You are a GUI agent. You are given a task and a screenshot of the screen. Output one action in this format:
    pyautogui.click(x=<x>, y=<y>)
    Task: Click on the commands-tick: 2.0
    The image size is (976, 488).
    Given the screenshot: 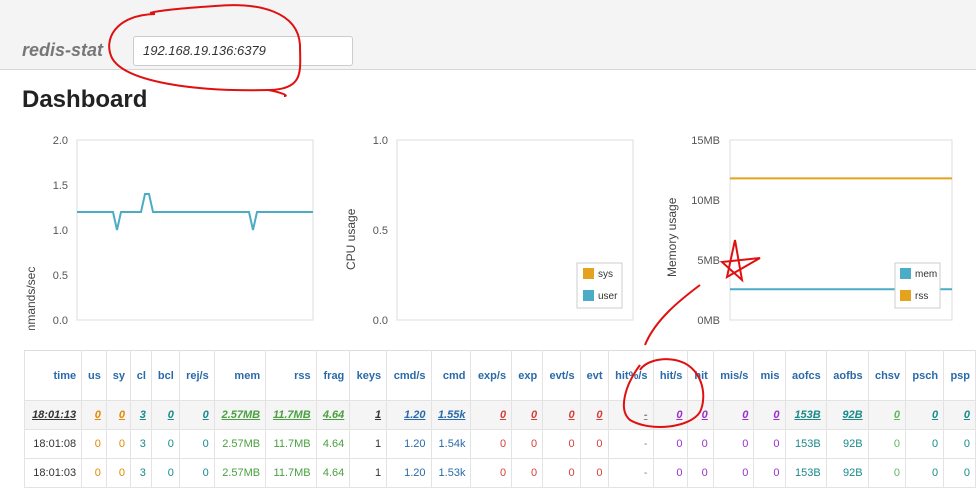 What is the action you would take?
    pyautogui.click(x=60, y=141)
    